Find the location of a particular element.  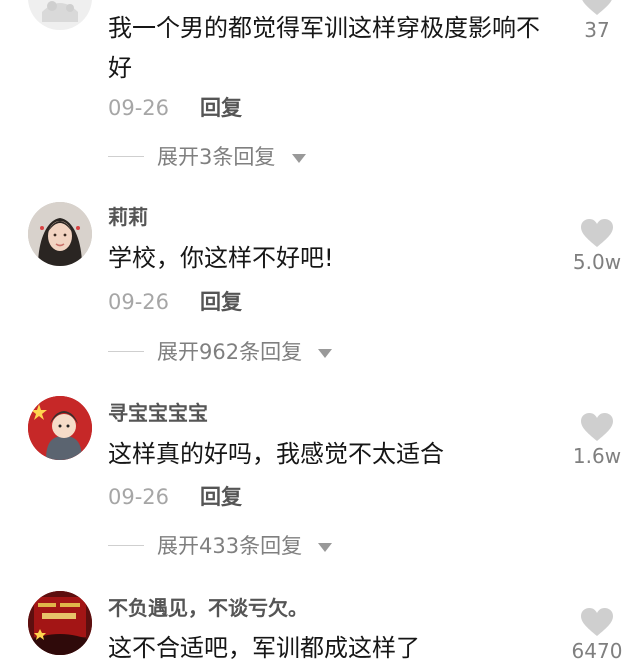

expand-replies-button: 展开433条回复 is located at coordinates (228, 546).